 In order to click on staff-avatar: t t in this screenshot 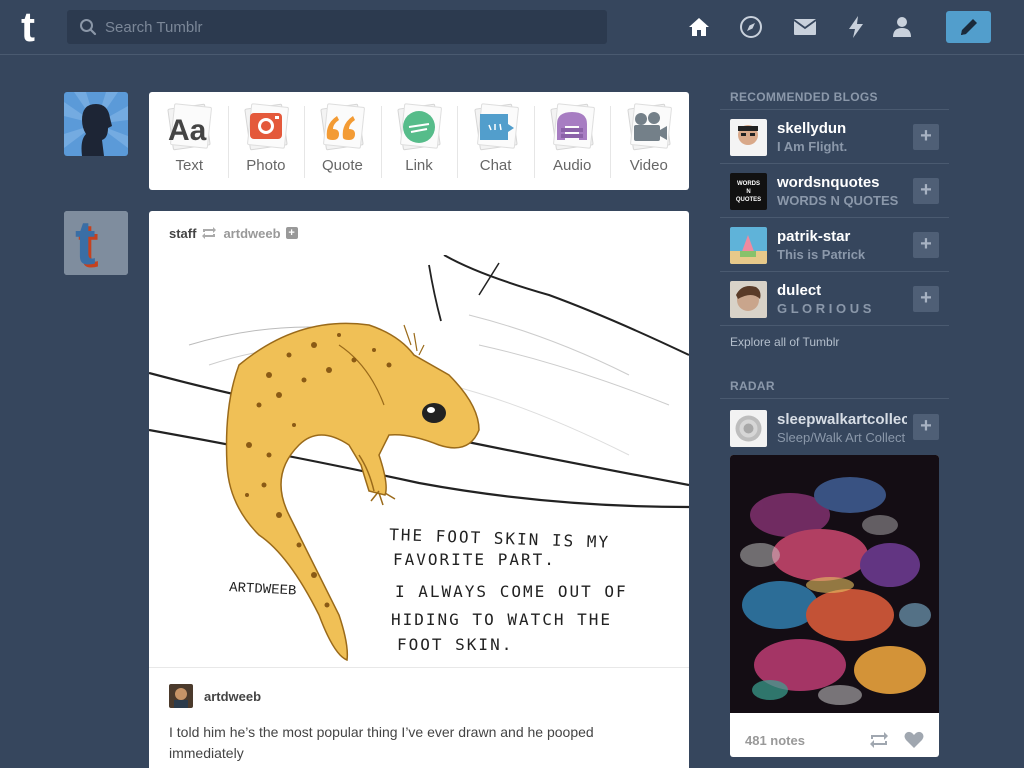, I will do `click(96, 243)`.